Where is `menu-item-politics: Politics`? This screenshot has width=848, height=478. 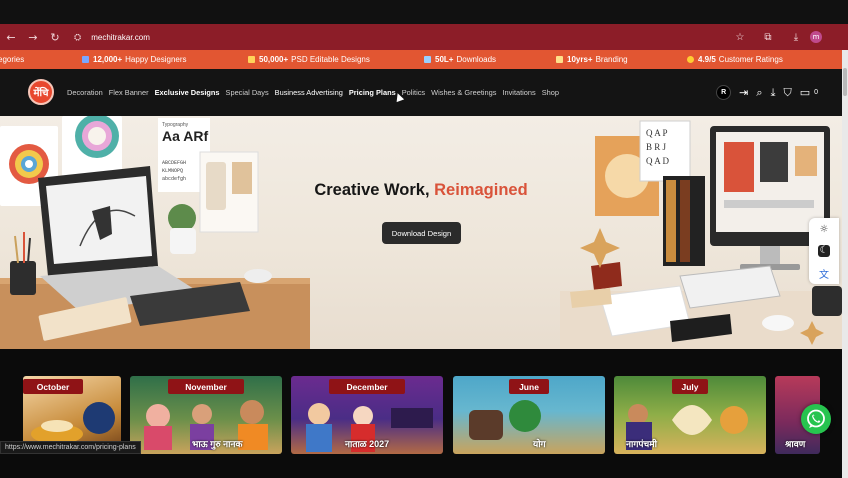
menu-item-politics: Politics is located at coordinates (413, 92).